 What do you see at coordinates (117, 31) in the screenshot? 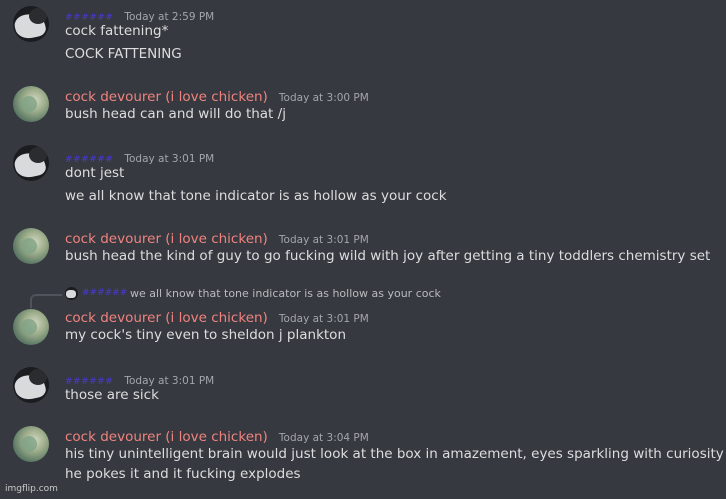
I see `message-text: cock fattening*` at bounding box center [117, 31].